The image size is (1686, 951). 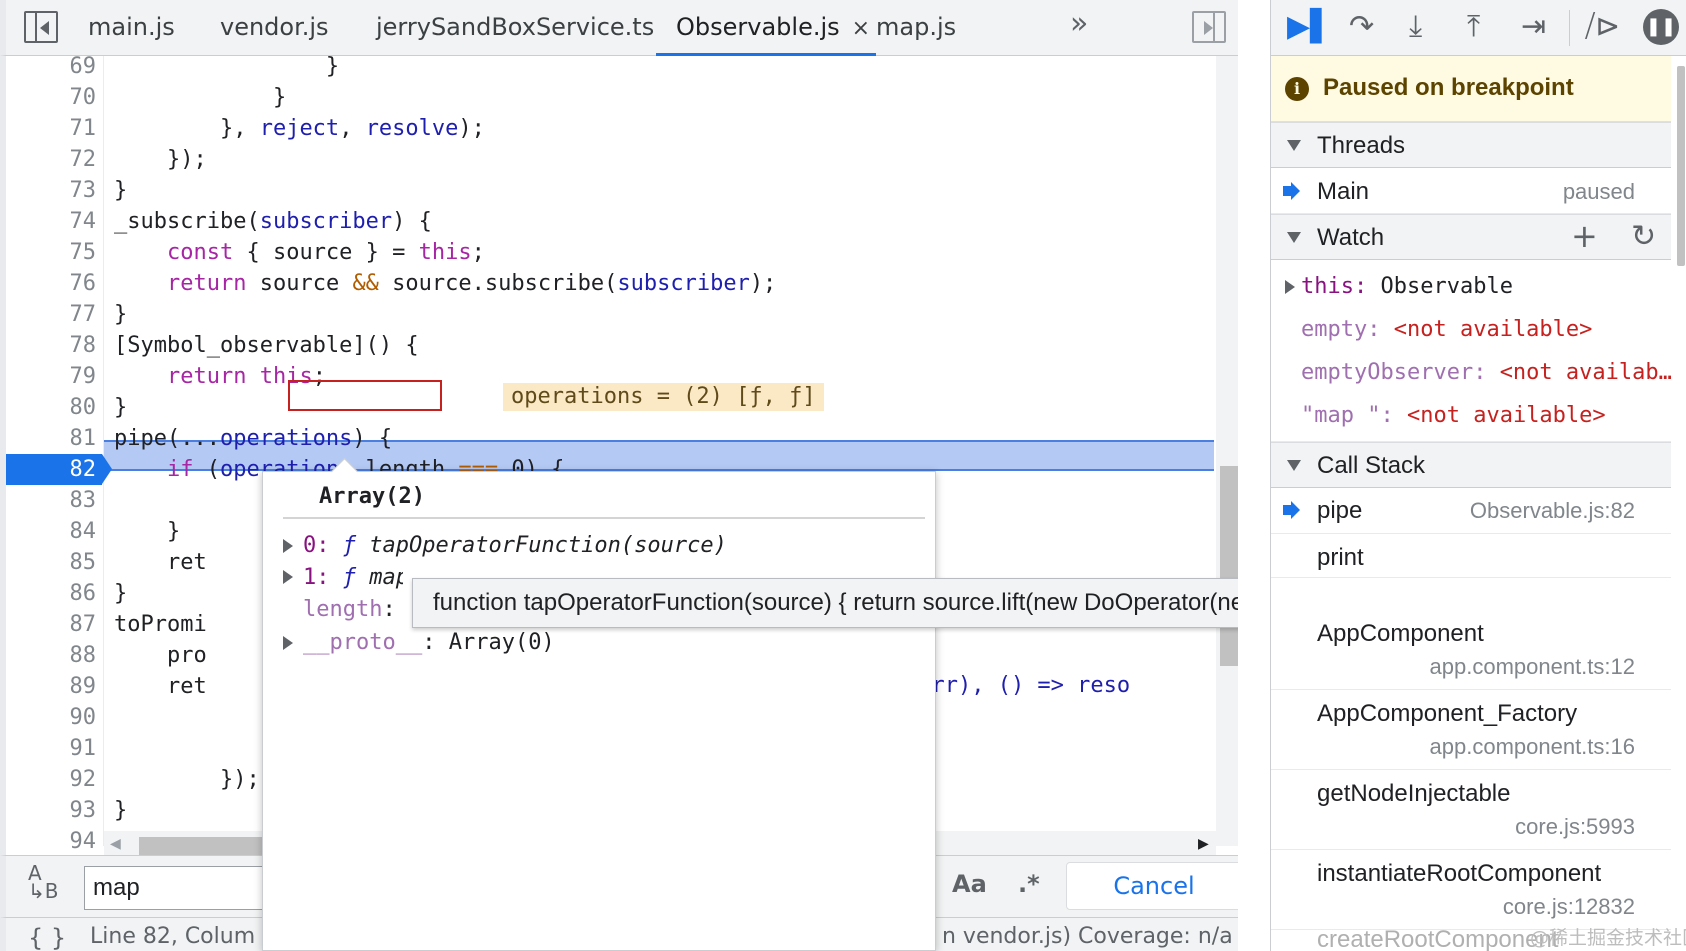 What do you see at coordinates (41, 27) in the screenshot?
I see `toggle-navigator-icon` at bounding box center [41, 27].